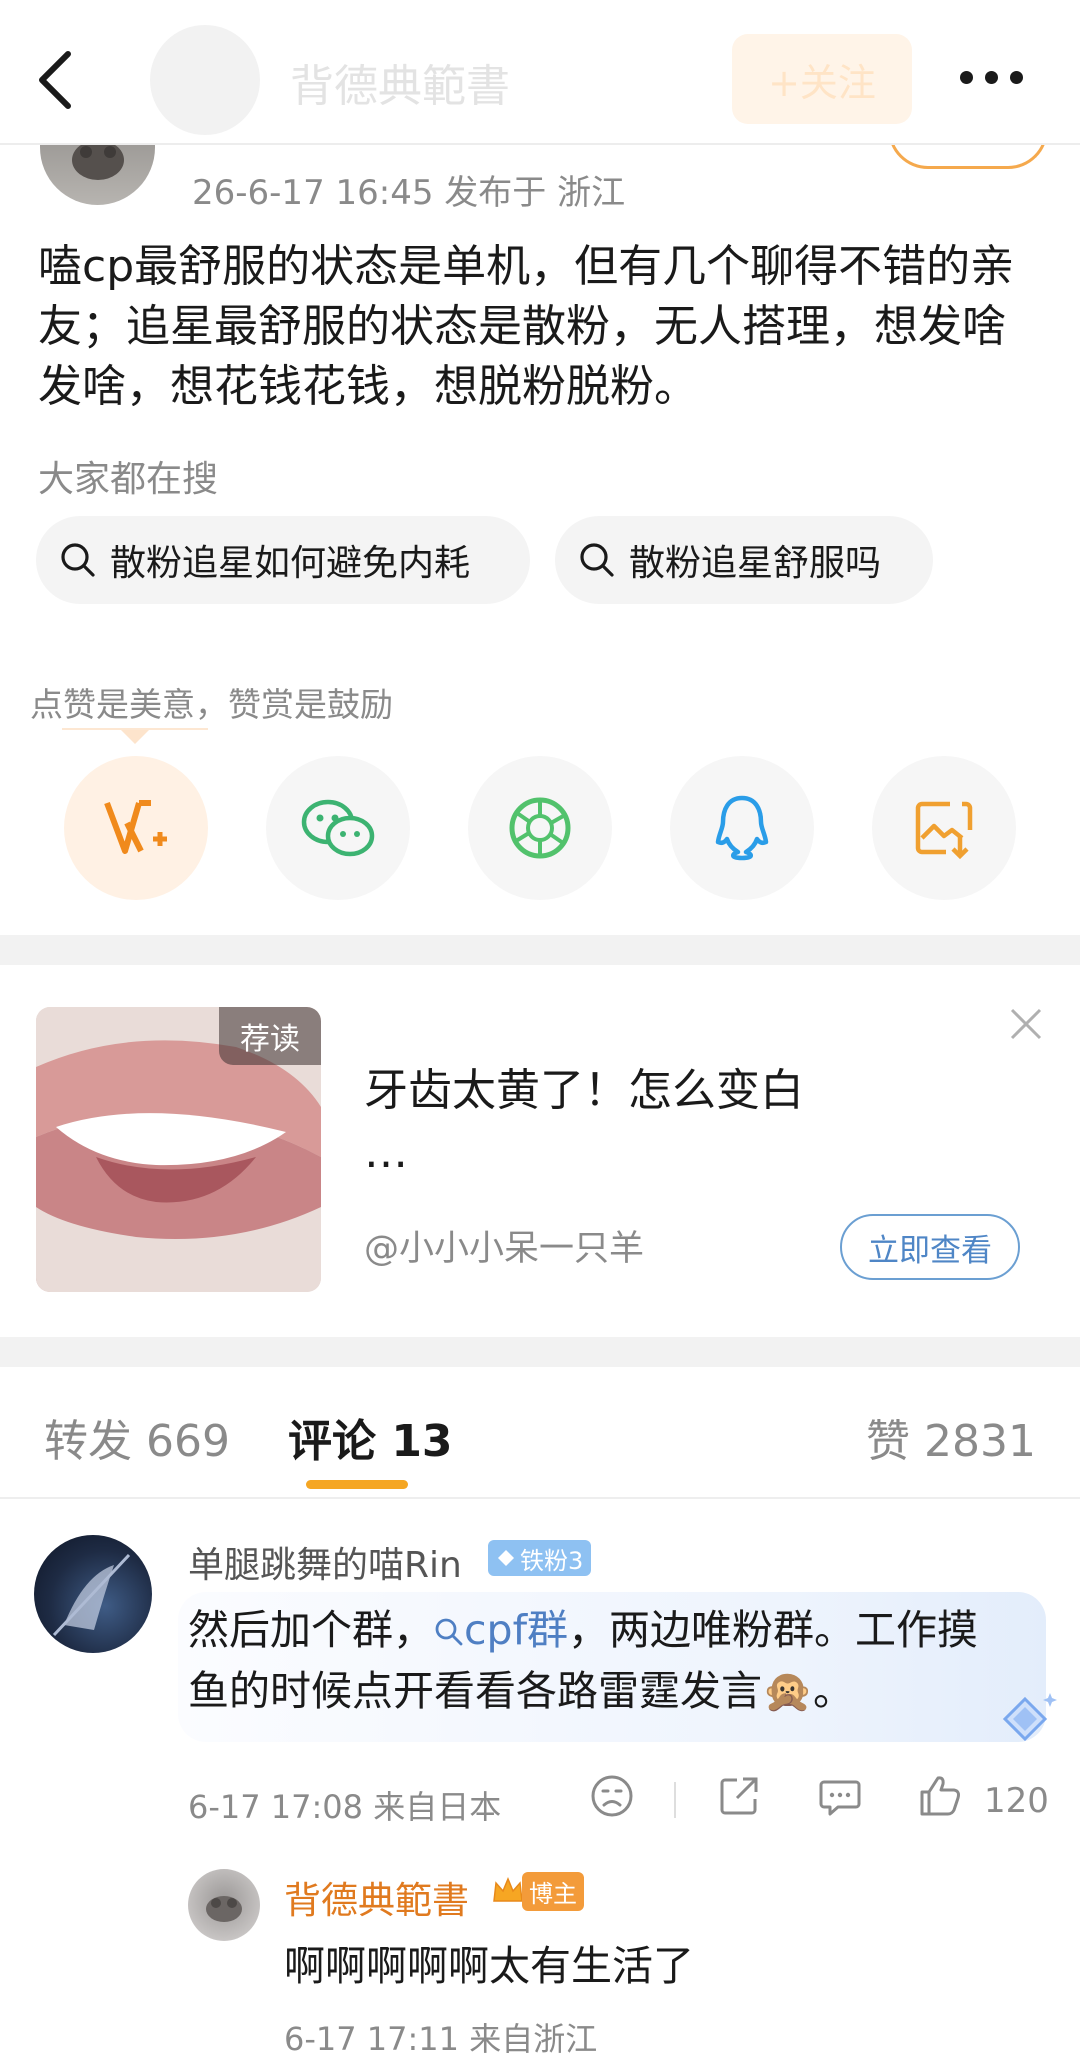  I want to click on commenter-avatar, so click(93, 1594).